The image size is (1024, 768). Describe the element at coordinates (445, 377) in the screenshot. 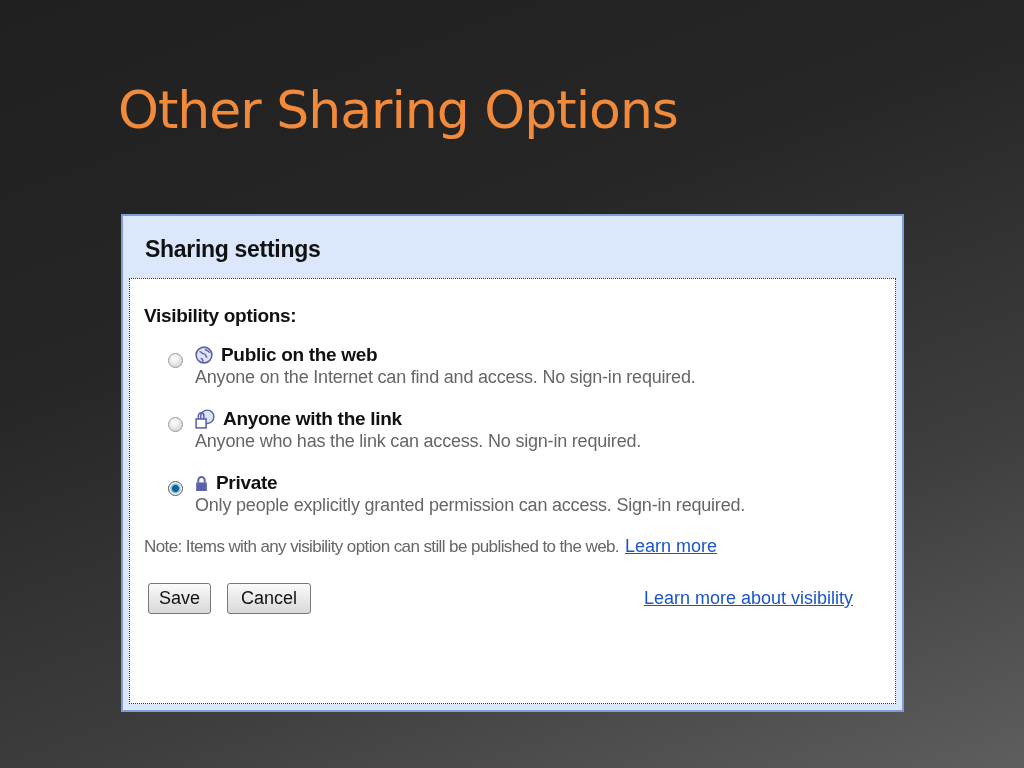

I see `option-description: Anyone on the Internet can find and access. No sign-in required.` at that location.